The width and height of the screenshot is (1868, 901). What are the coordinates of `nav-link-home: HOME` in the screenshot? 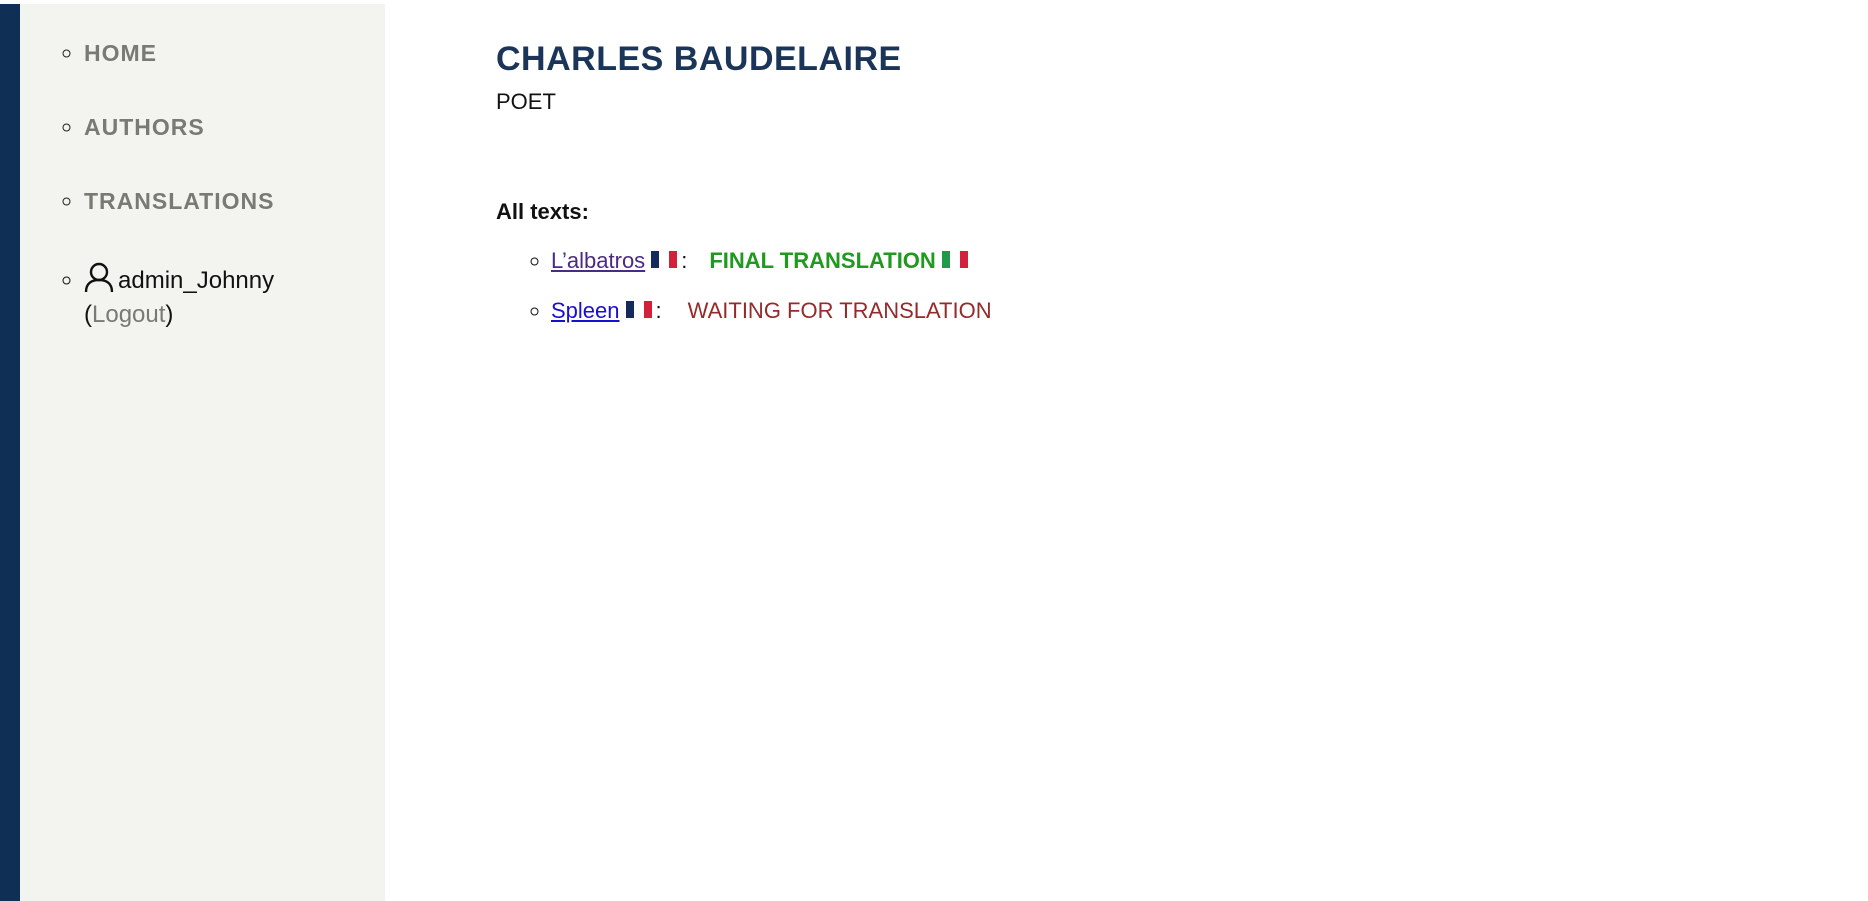 It's located at (120, 53).